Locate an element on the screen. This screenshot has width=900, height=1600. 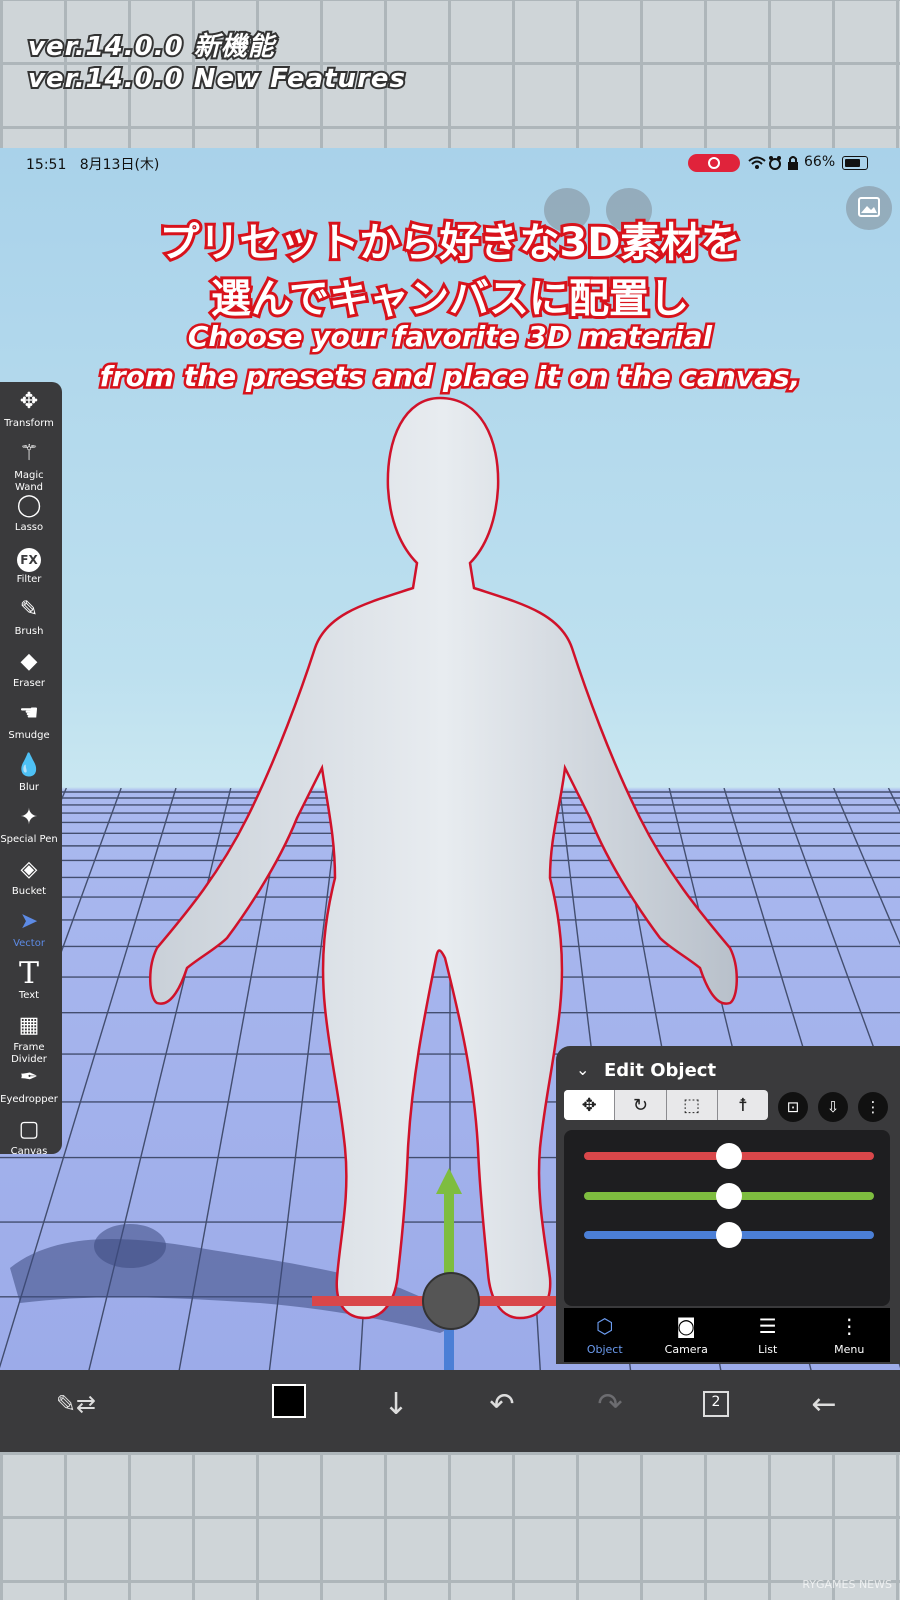
scale-mode-button: ⬚ is located at coordinates (691, 1105).